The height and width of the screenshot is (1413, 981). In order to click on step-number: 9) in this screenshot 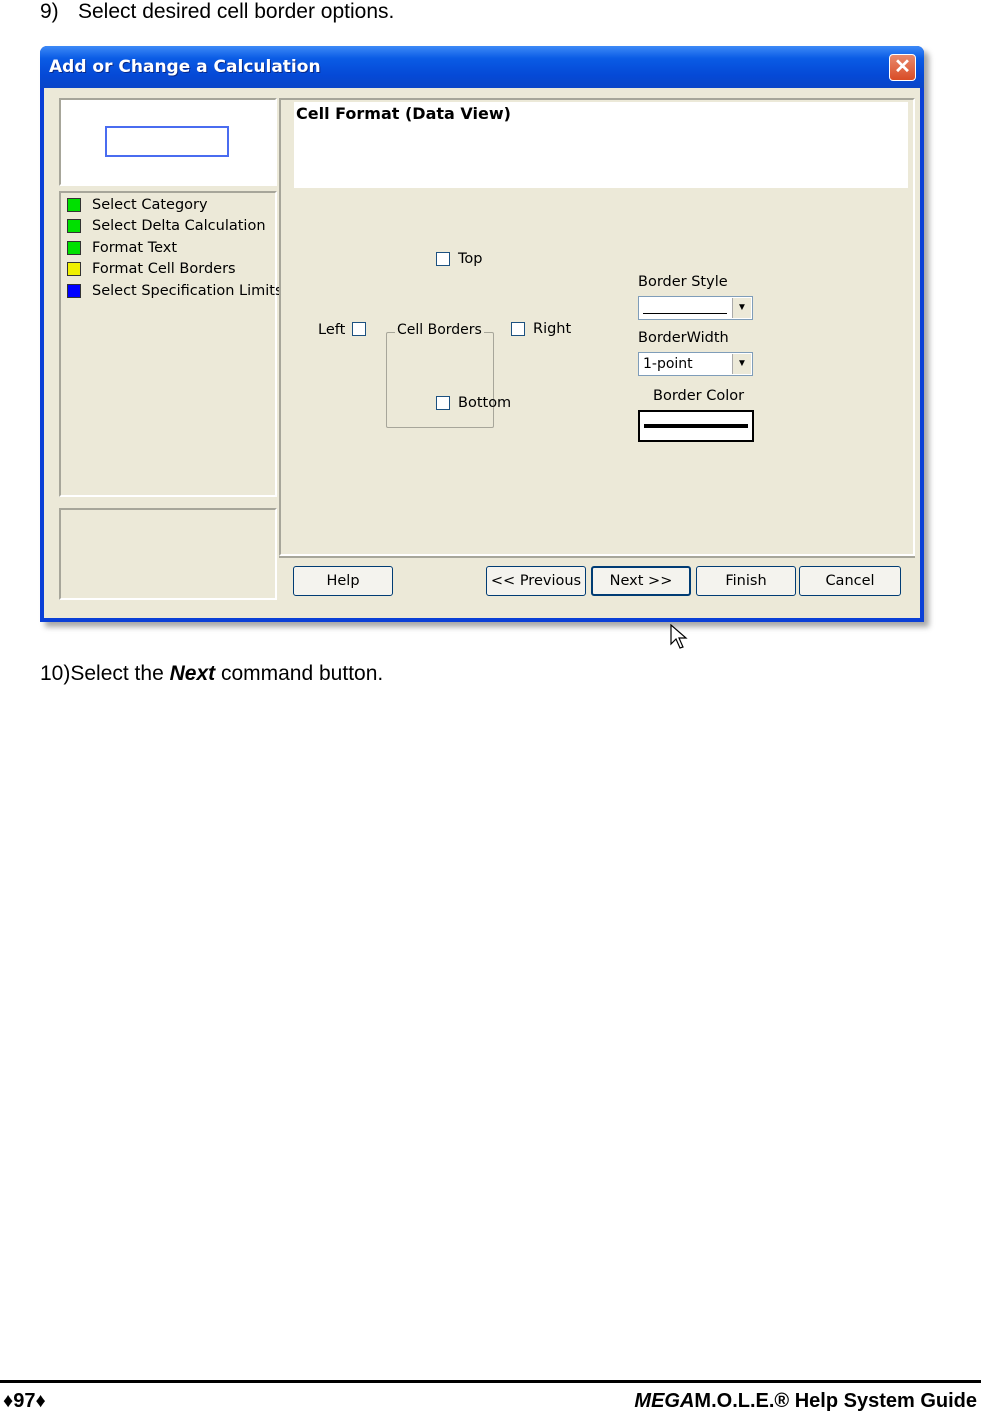, I will do `click(49, 11)`.